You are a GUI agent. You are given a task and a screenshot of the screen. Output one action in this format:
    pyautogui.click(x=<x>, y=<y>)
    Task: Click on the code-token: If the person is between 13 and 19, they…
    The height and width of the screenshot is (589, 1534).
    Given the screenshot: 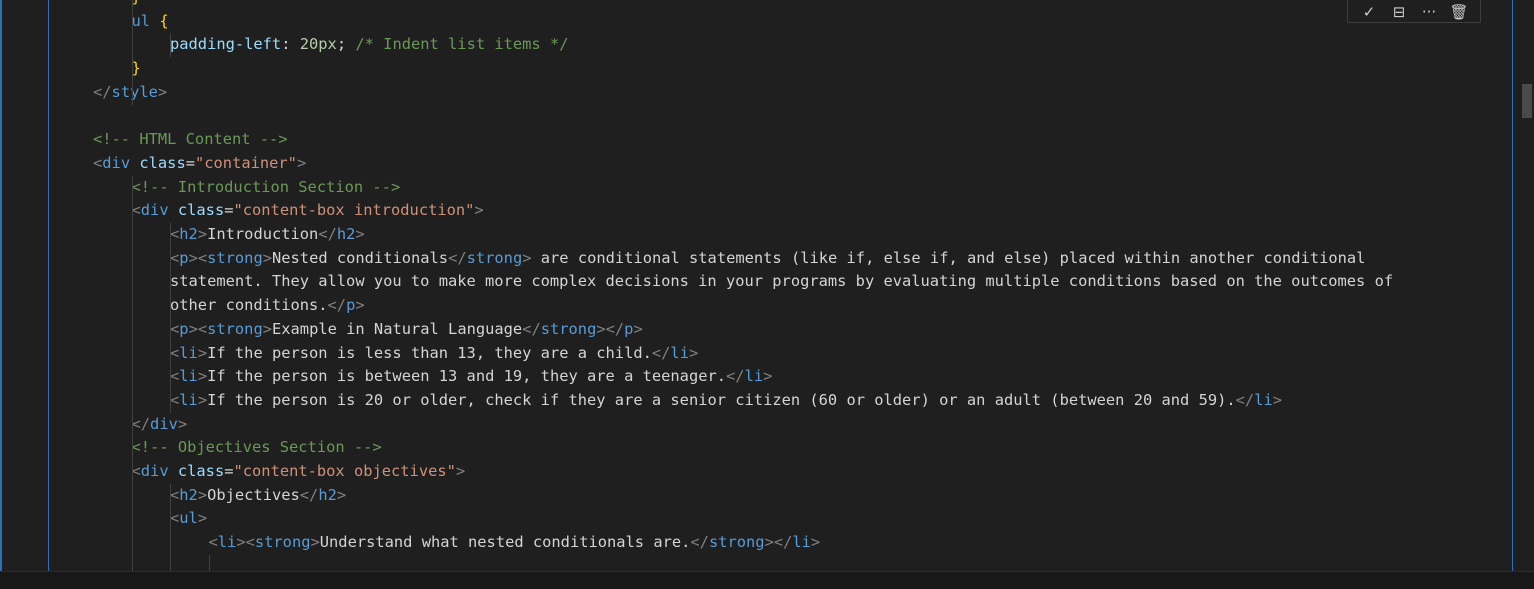 What is the action you would take?
    pyautogui.click(x=467, y=376)
    